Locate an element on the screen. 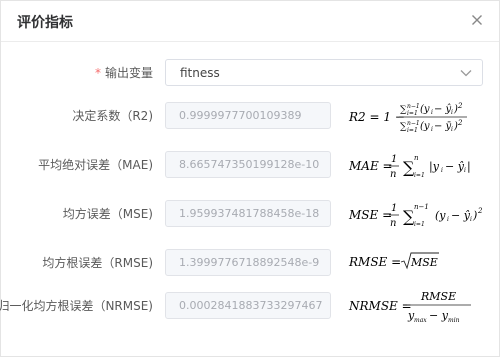  mse-label: 均方误差（MSE) is located at coordinates (107, 214).